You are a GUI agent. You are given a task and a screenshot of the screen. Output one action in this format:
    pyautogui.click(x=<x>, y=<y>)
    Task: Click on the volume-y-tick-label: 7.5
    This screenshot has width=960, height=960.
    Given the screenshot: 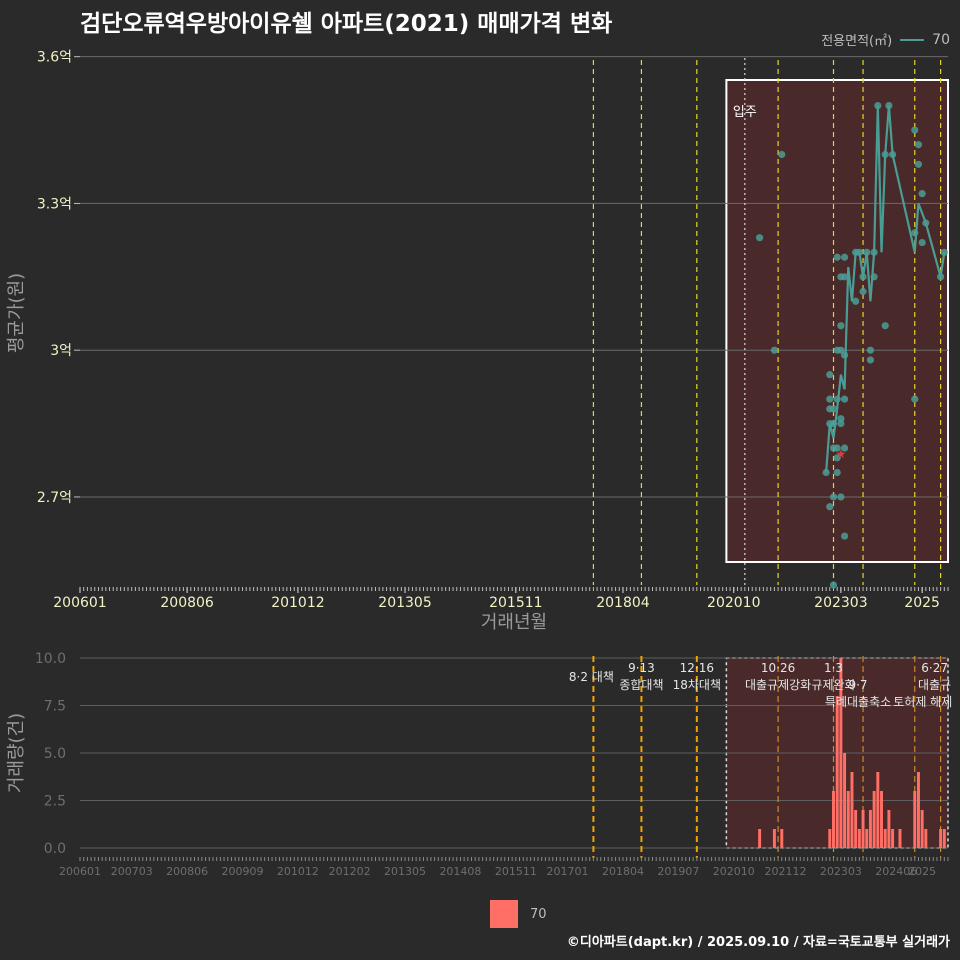 What is the action you would take?
    pyautogui.click(x=55, y=707)
    